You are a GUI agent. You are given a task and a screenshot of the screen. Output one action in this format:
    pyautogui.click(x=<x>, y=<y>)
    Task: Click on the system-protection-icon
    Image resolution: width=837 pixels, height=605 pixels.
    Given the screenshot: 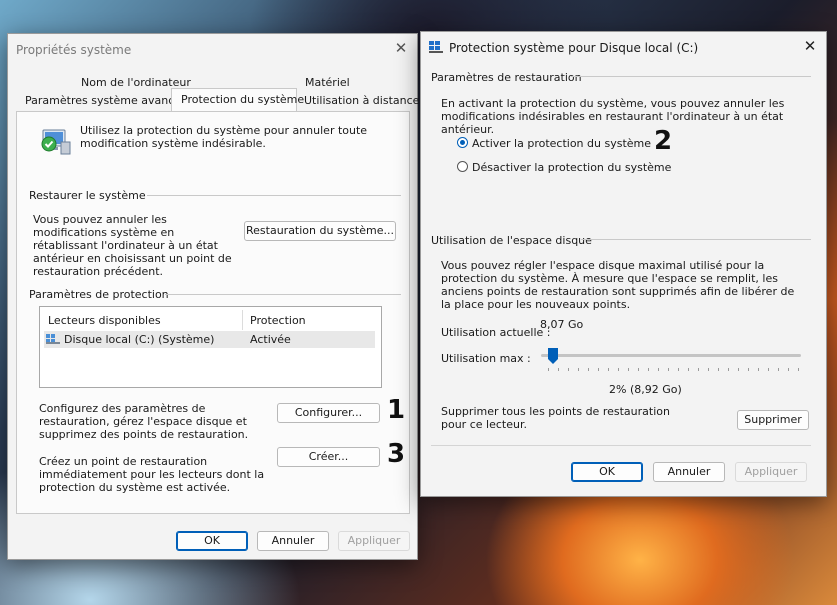 What is the action you would take?
    pyautogui.click(x=56, y=141)
    